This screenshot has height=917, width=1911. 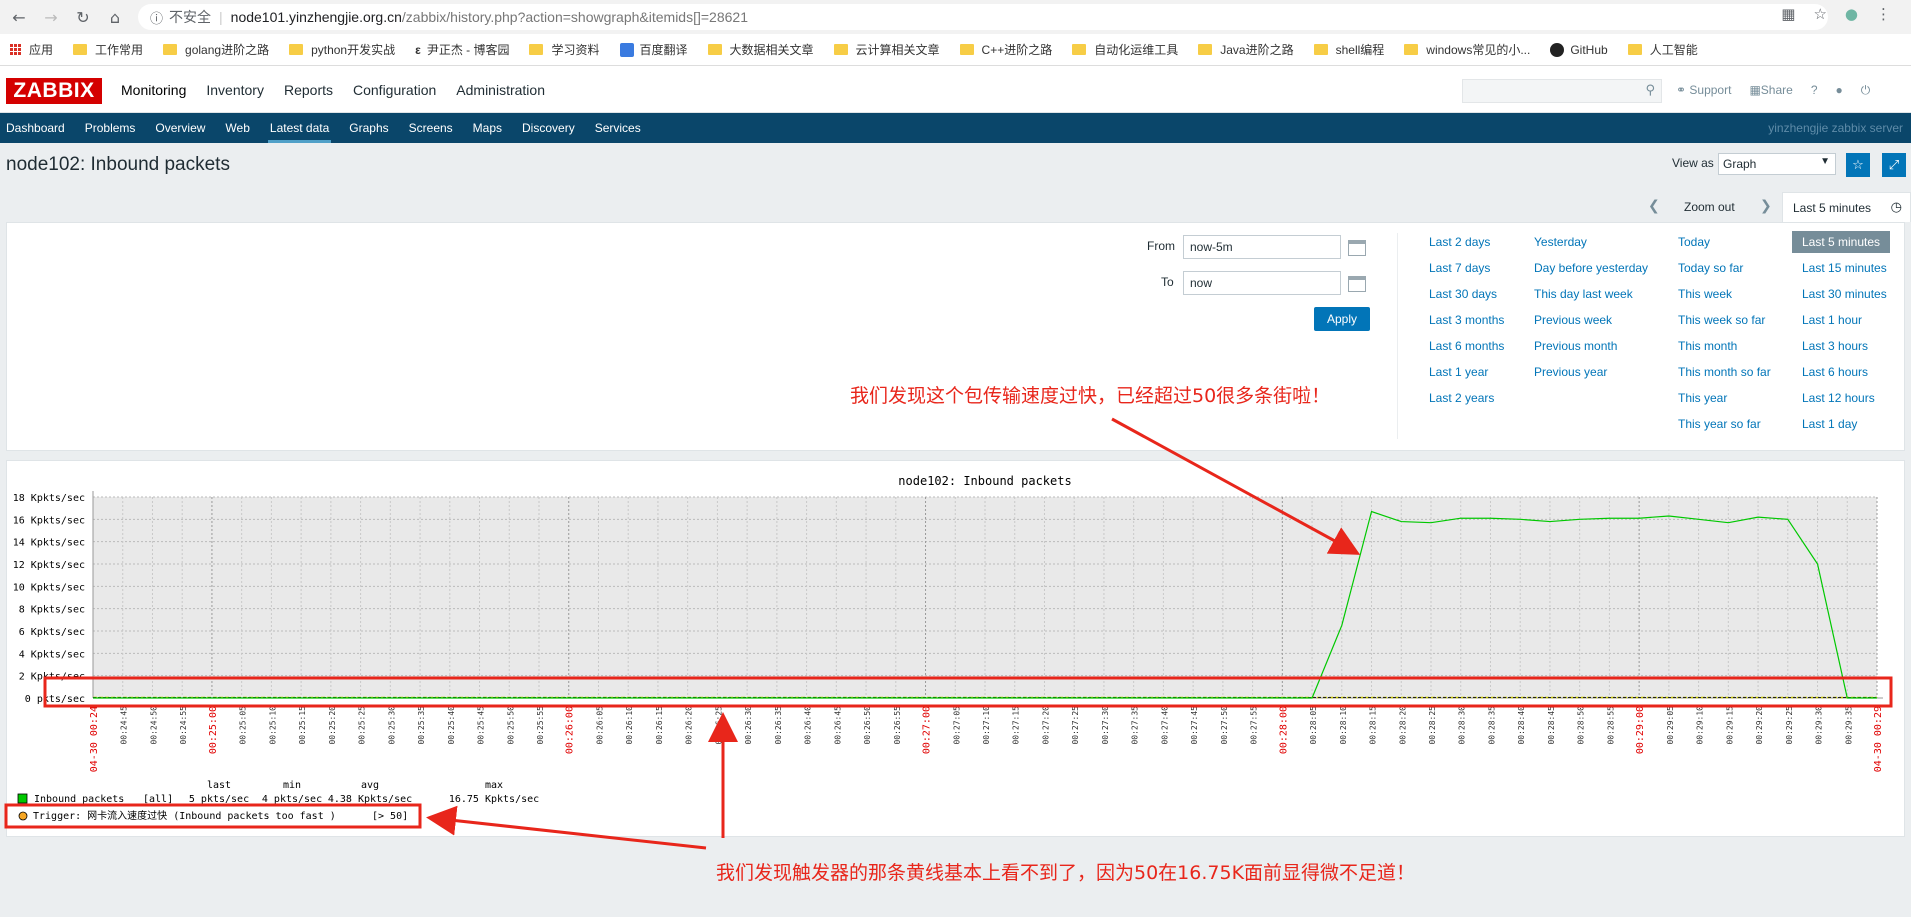 I want to click on menu-configuration: Configuration, so click(x=394, y=90).